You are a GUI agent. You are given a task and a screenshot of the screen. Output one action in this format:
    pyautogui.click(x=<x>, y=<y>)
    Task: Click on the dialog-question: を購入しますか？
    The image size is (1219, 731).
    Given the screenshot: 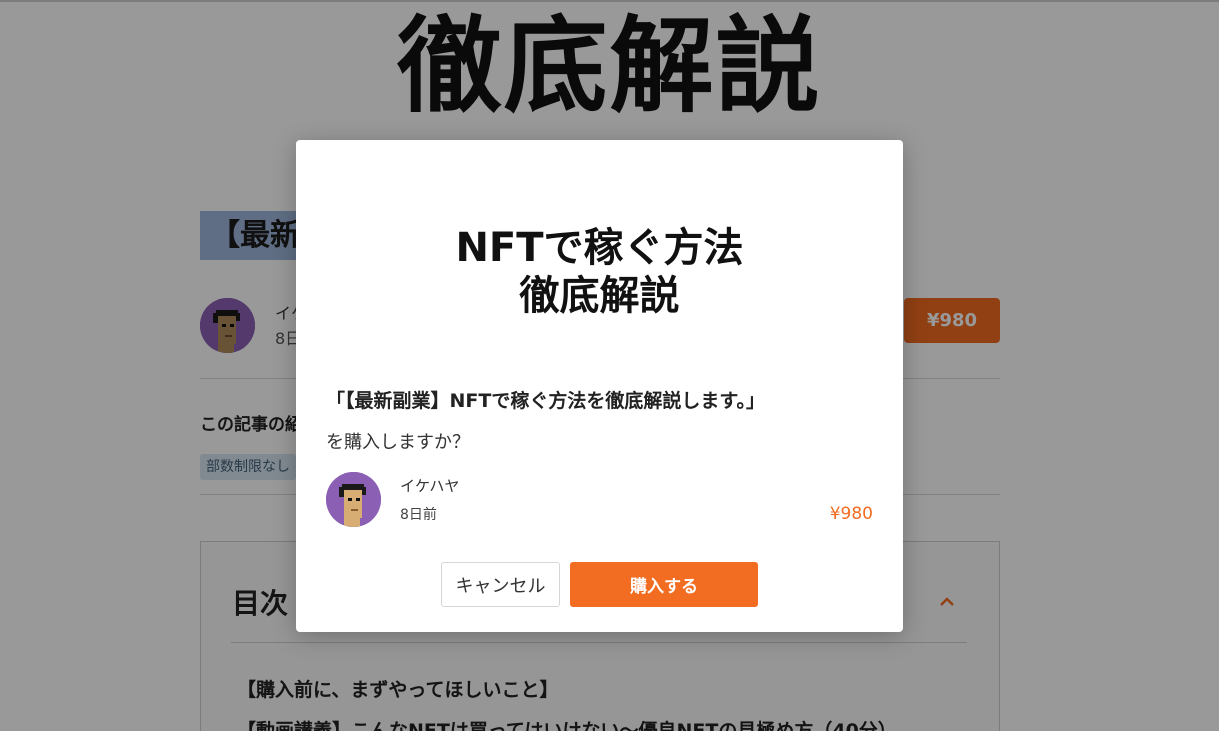 What is the action you would take?
    pyautogui.click(x=398, y=442)
    